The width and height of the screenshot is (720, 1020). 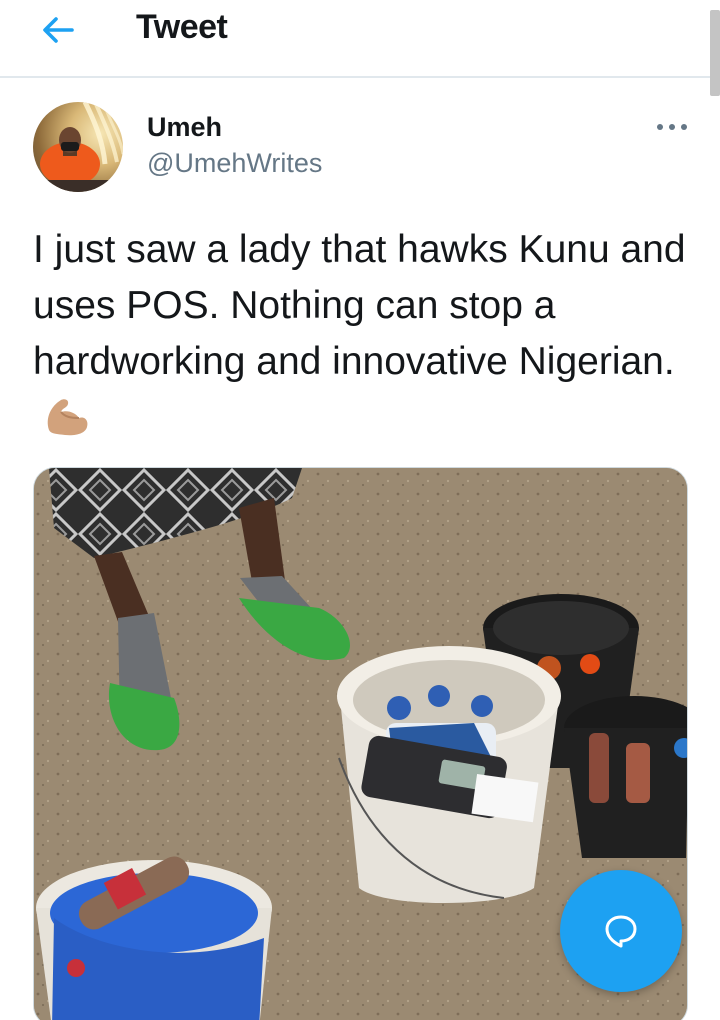 I want to click on reply-bubble-icon, so click(x=621, y=931).